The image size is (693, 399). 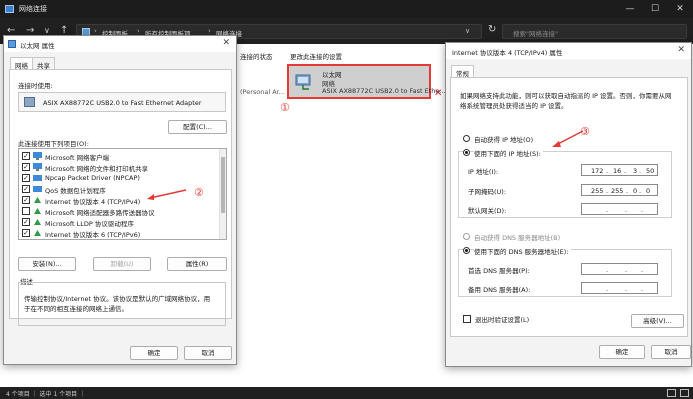 What do you see at coordinates (635, 191) in the screenshot?
I see `mask-octet: 0` at bounding box center [635, 191].